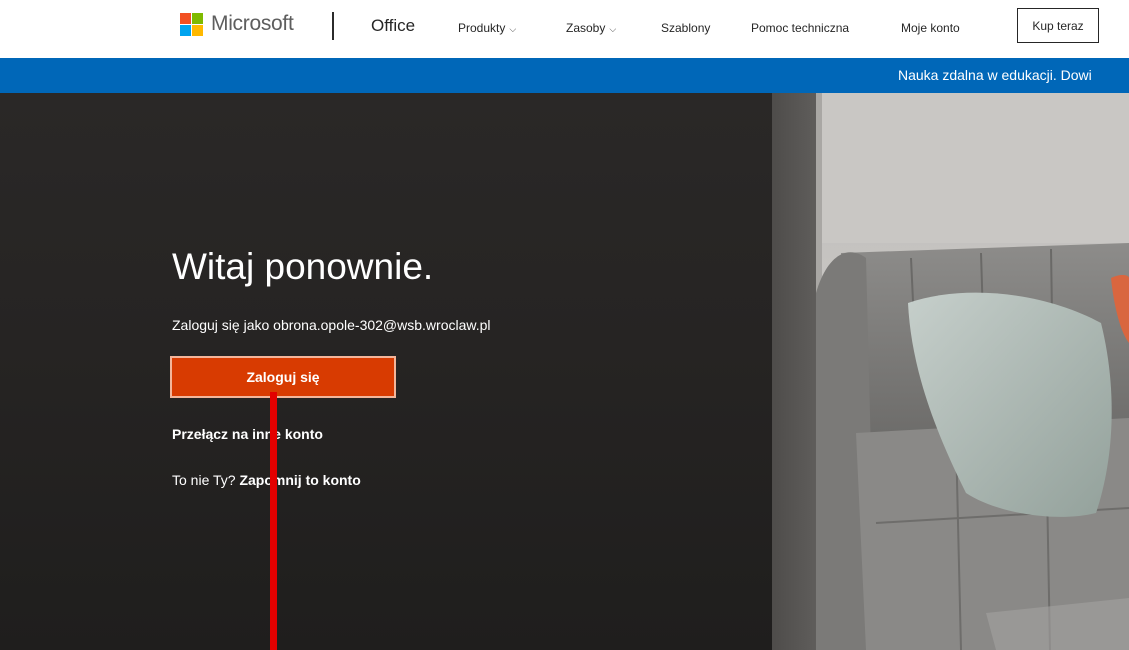 This screenshot has height=650, width=1129. What do you see at coordinates (393, 26) in the screenshot?
I see `office-product-link: Office` at bounding box center [393, 26].